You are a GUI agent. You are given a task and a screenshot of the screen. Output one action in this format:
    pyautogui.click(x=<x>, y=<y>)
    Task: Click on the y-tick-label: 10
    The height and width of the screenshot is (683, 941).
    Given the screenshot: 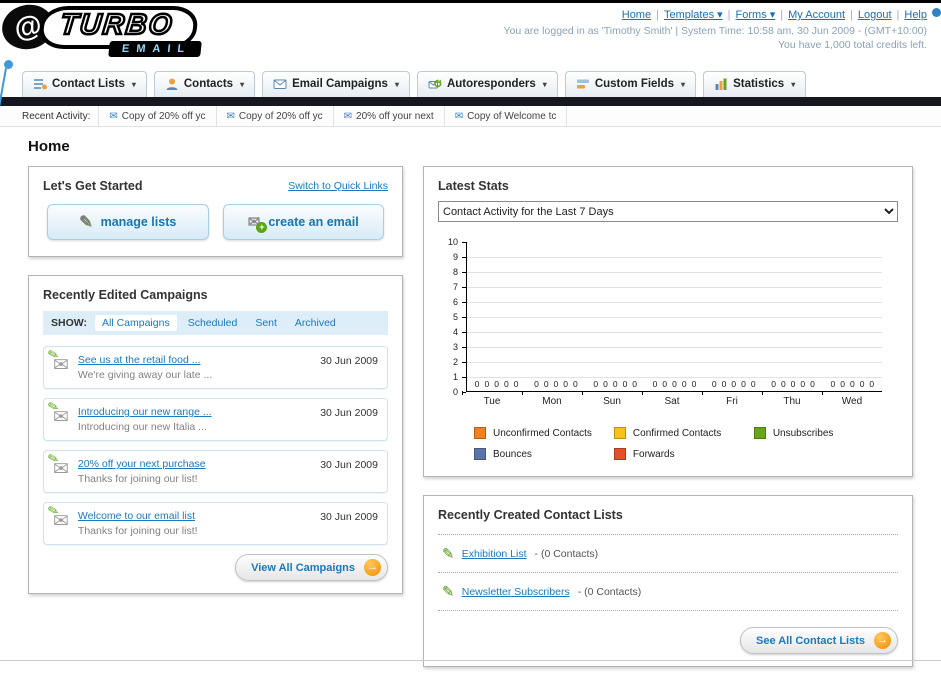 What is the action you would take?
    pyautogui.click(x=452, y=242)
    